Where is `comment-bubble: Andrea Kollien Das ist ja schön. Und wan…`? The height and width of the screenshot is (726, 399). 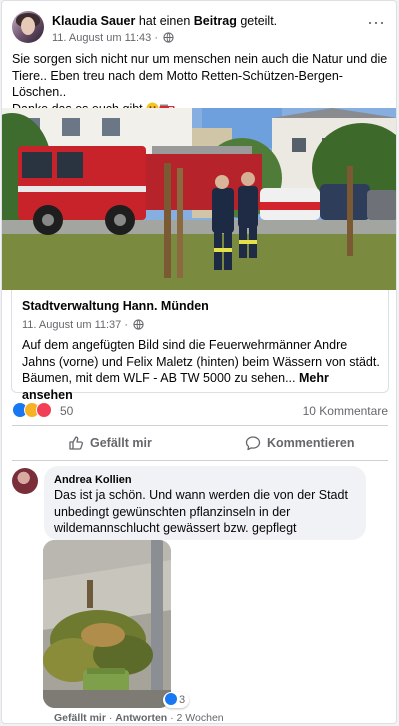
comment-bubble: Andrea Kollien Das ist ja schön. Und wan… is located at coordinates (205, 503).